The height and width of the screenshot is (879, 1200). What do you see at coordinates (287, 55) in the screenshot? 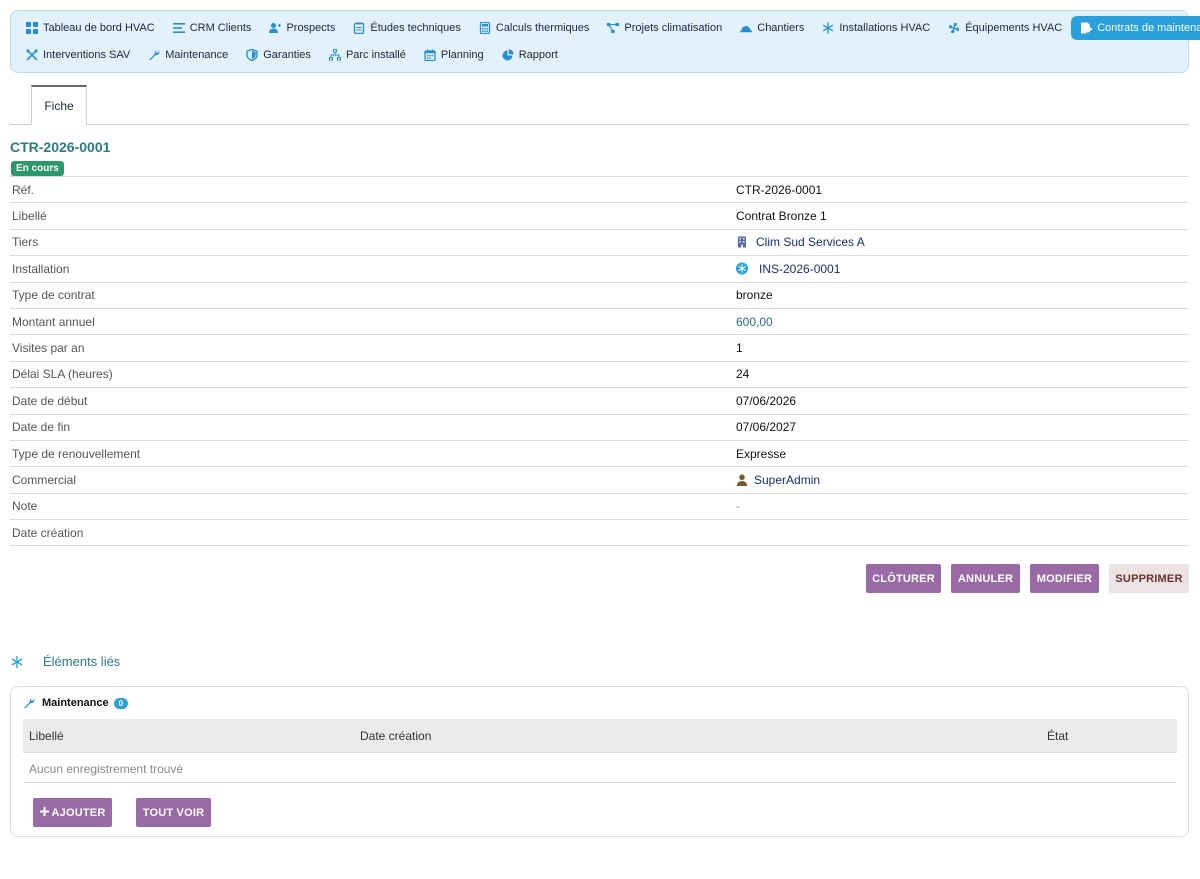
I see `nav-item-label: Garanties` at bounding box center [287, 55].